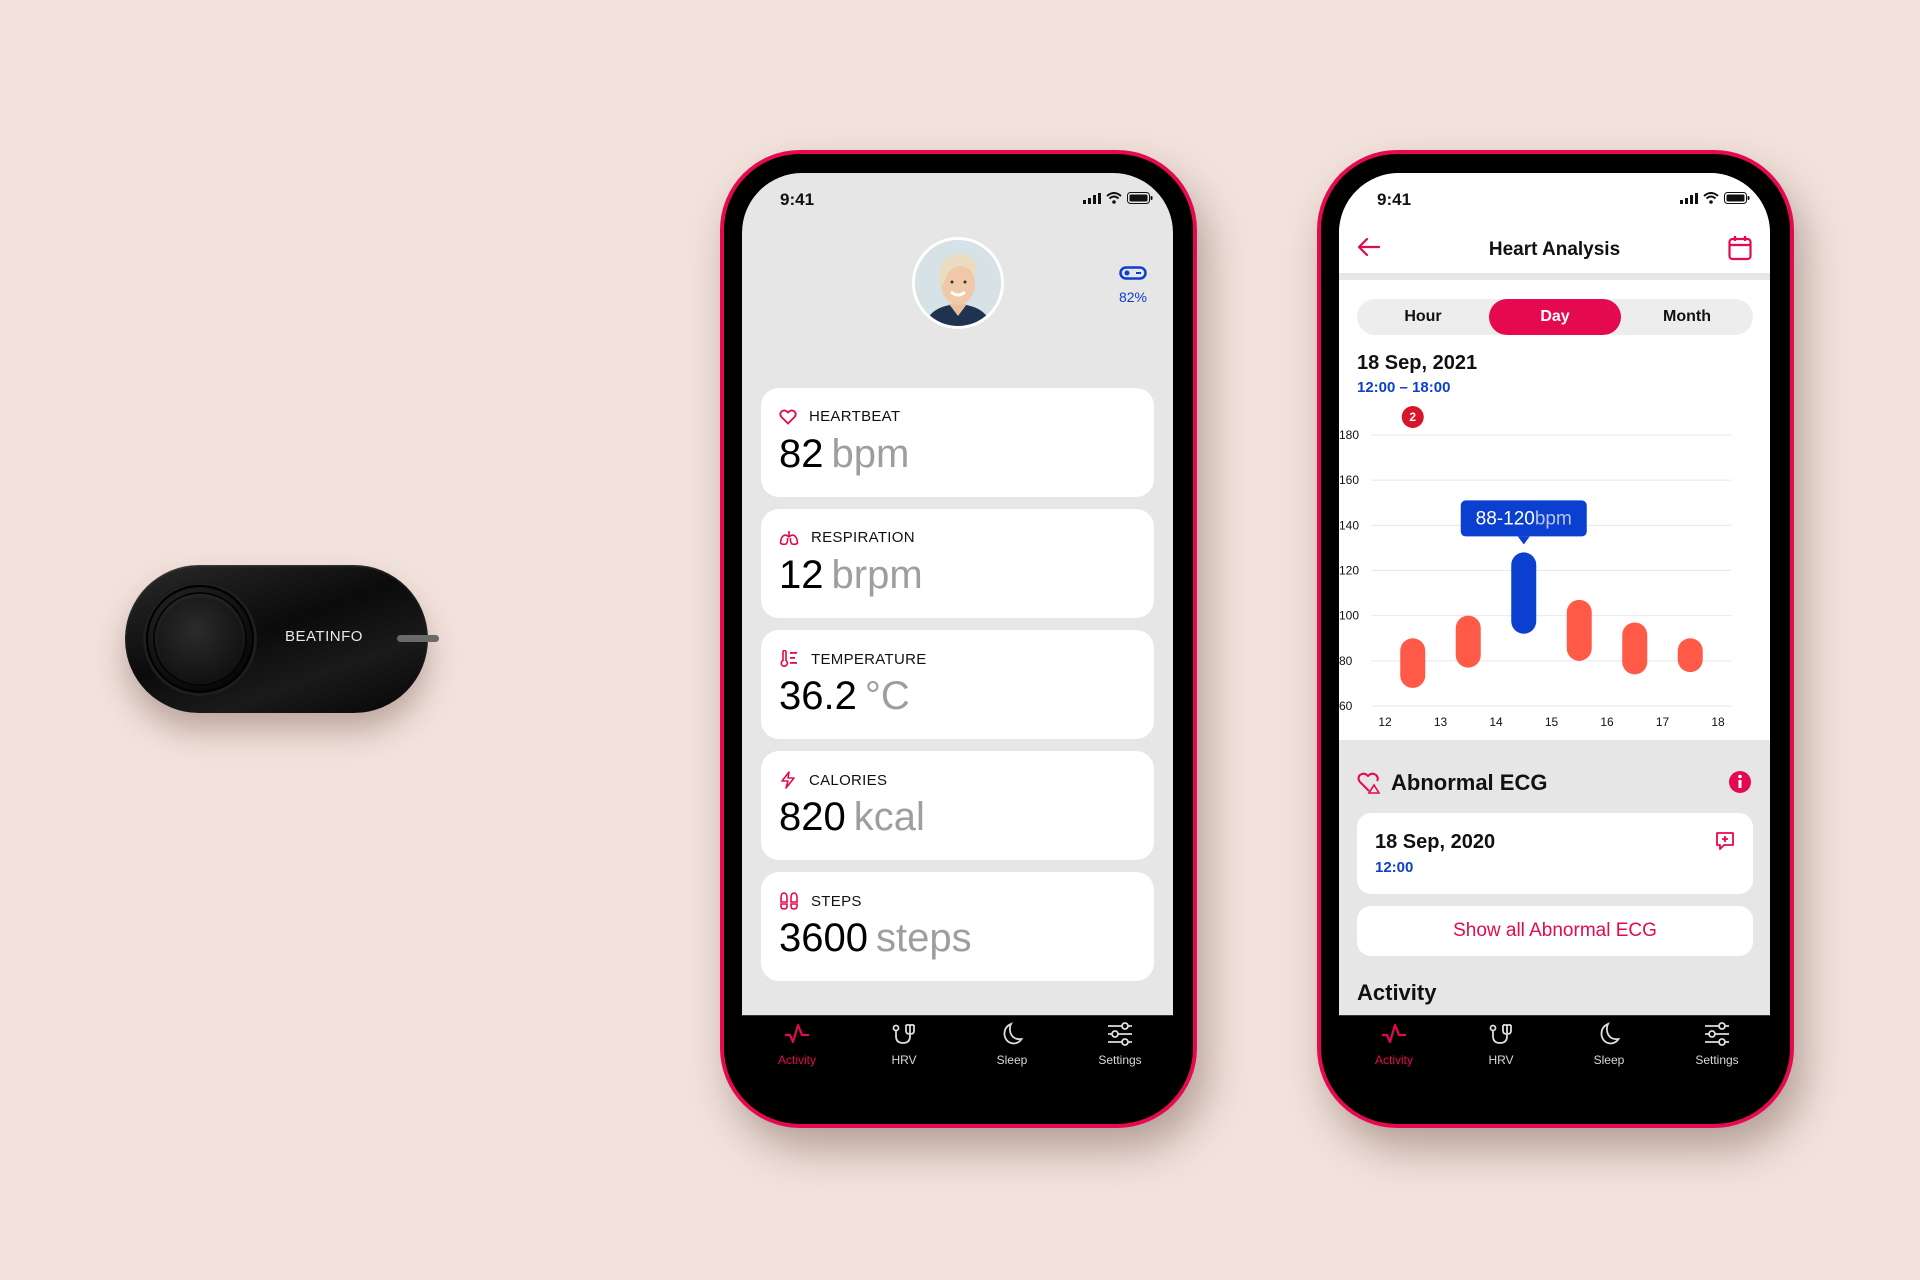 This screenshot has height=1280, width=1920. Describe the element at coordinates (1349, 571) in the screenshot. I see `y-tick-label: 120` at that location.